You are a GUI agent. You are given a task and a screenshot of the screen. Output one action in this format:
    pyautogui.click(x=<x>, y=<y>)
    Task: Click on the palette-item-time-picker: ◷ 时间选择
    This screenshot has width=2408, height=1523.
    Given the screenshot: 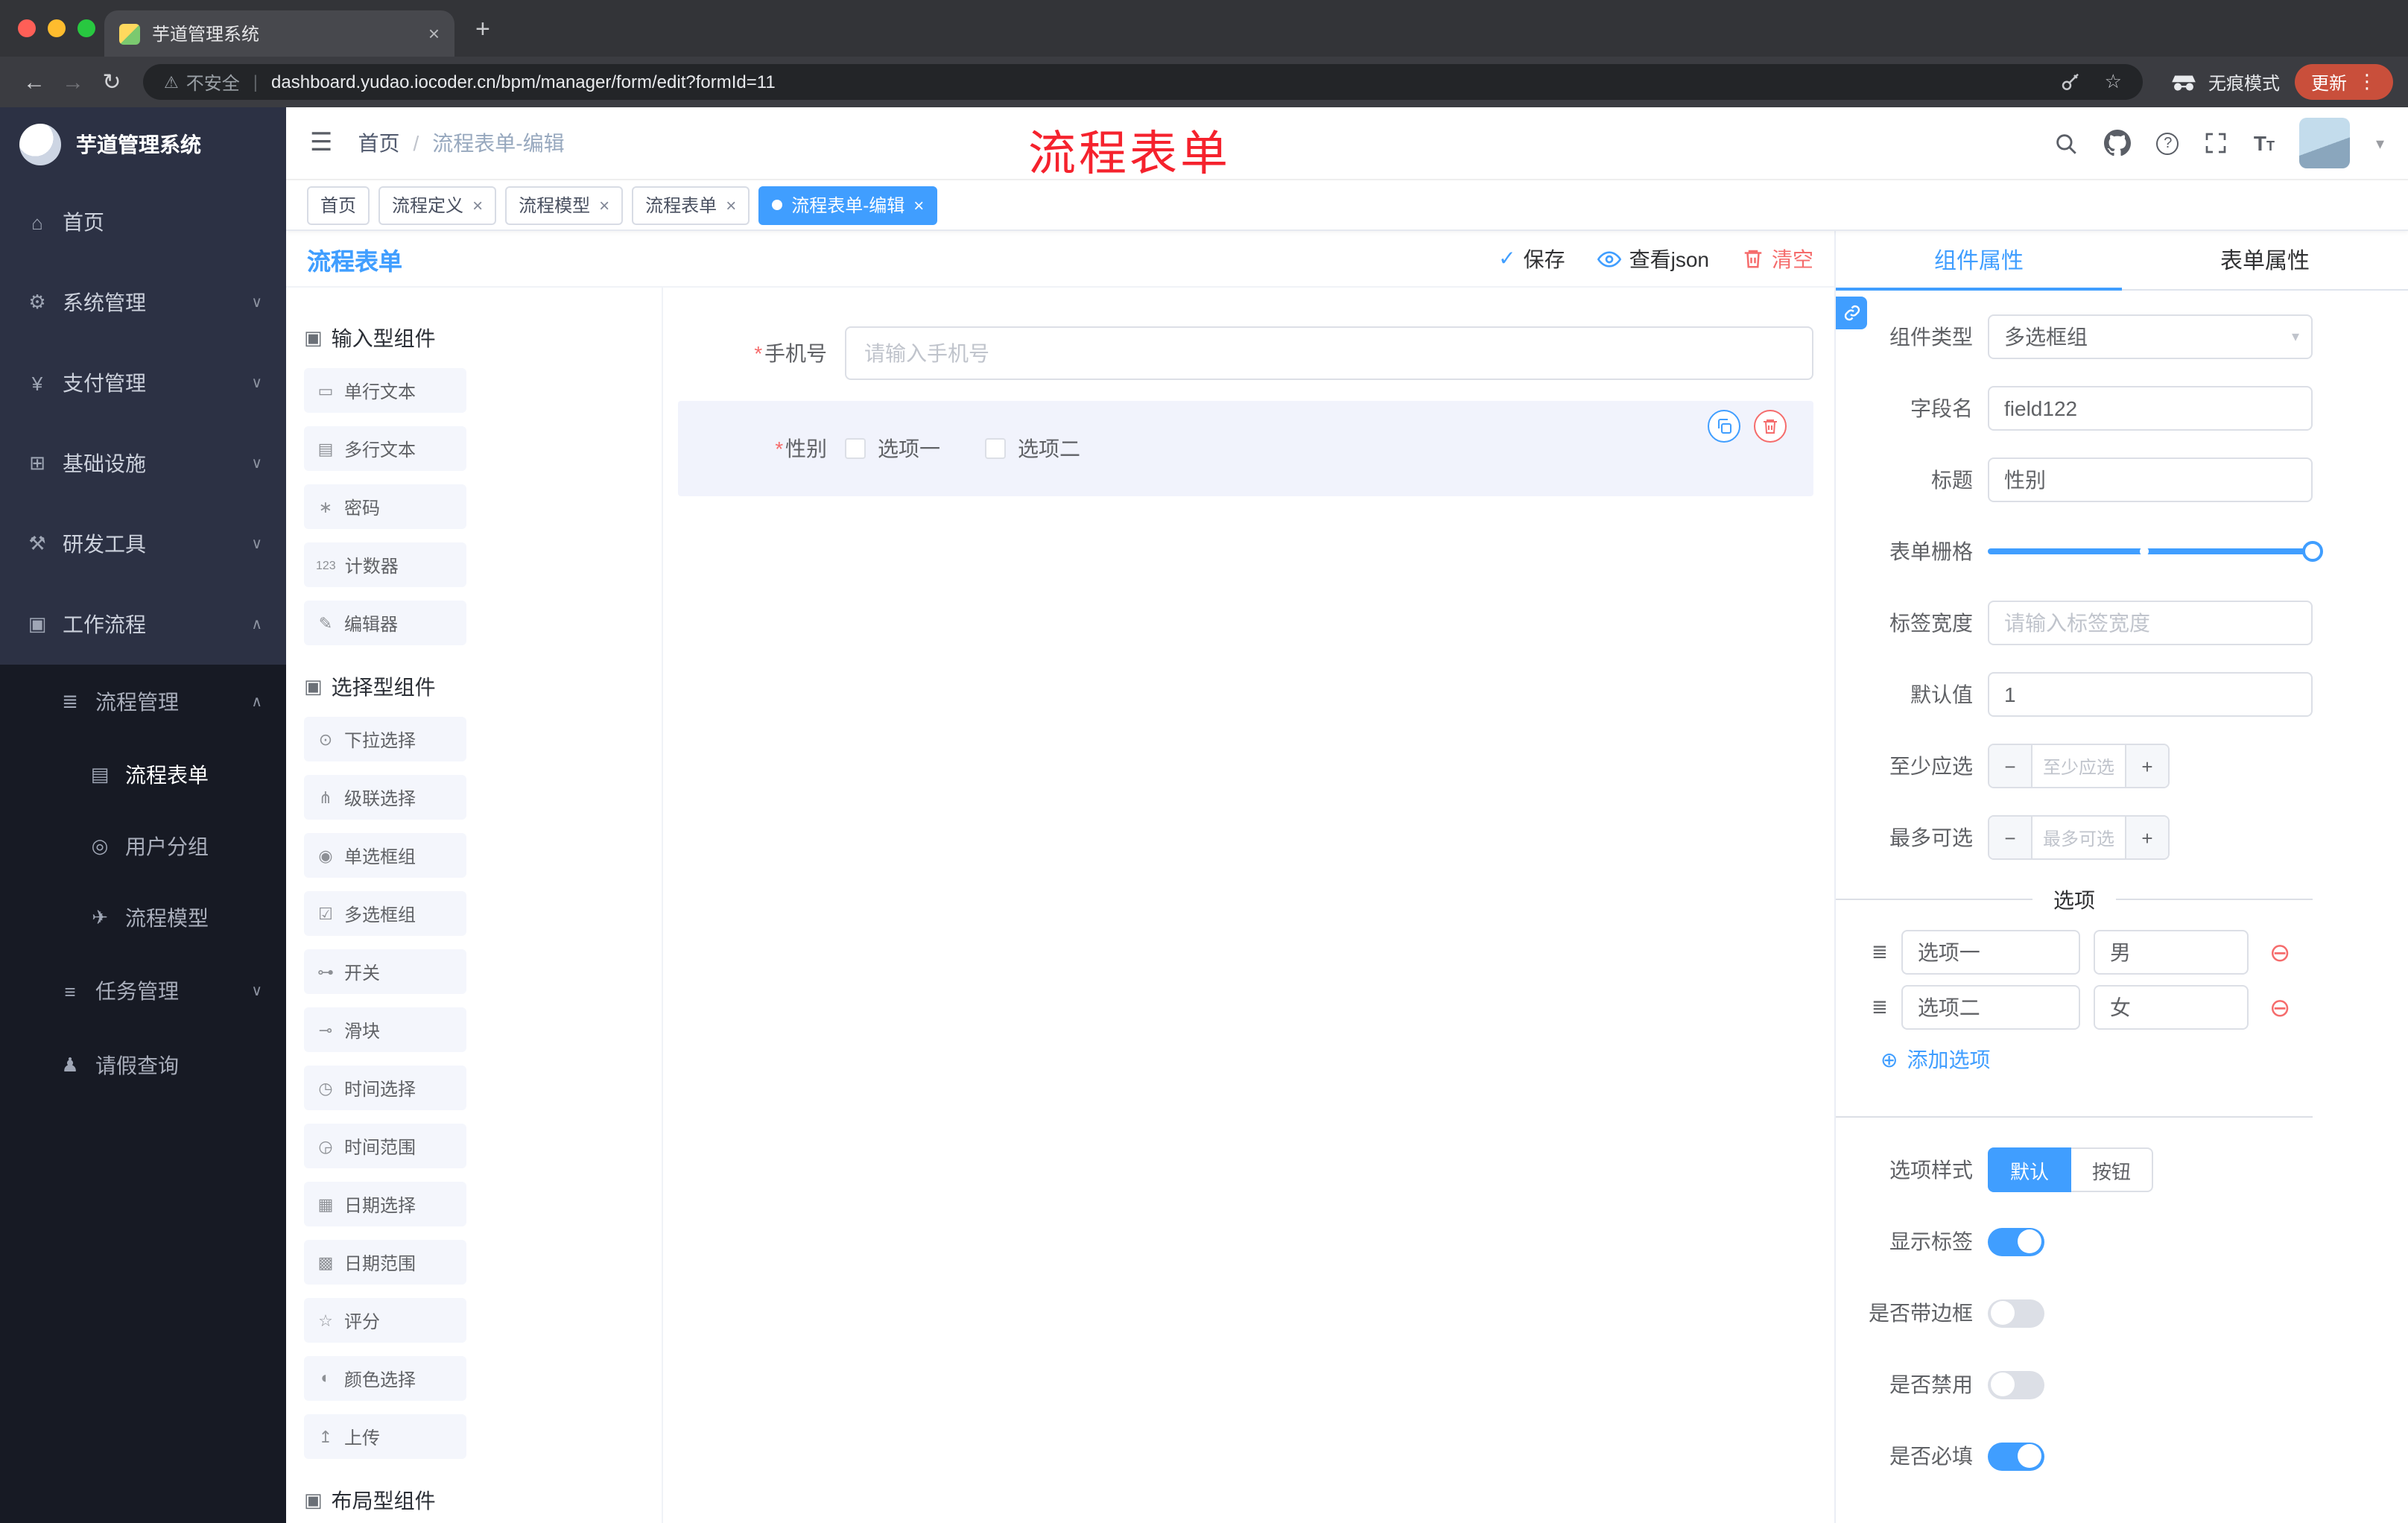 What is the action you would take?
    pyautogui.click(x=385, y=1088)
    